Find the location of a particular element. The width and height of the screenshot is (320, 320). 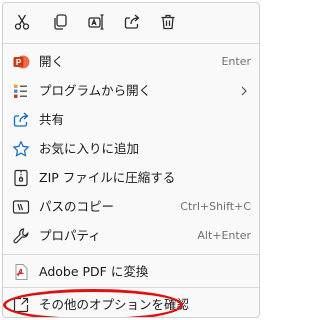

copy-path-icon is located at coordinates (21, 207).